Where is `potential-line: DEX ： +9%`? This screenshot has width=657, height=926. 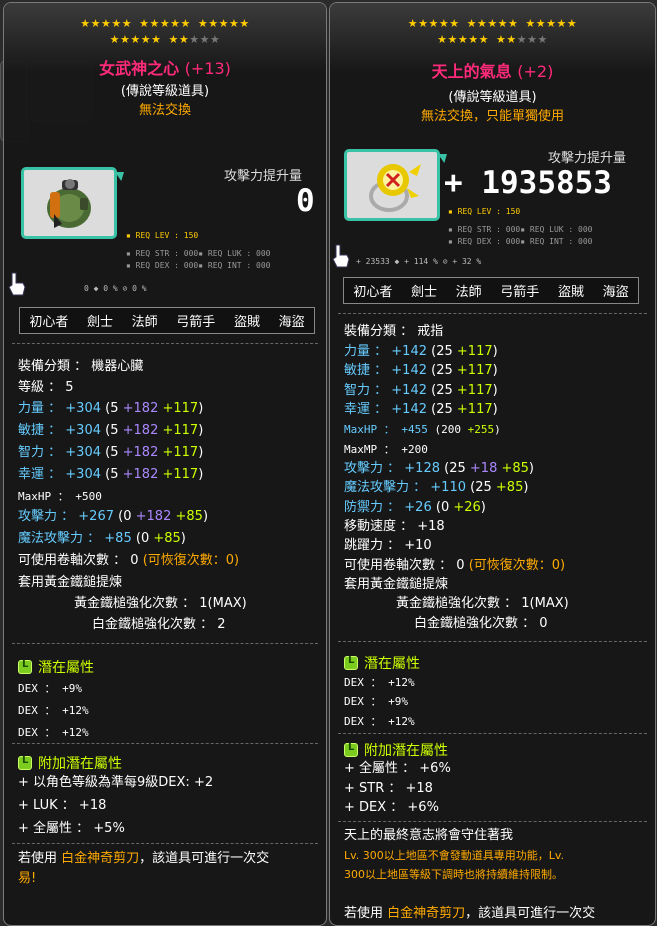 potential-line: DEX ： +9% is located at coordinates (50, 688).